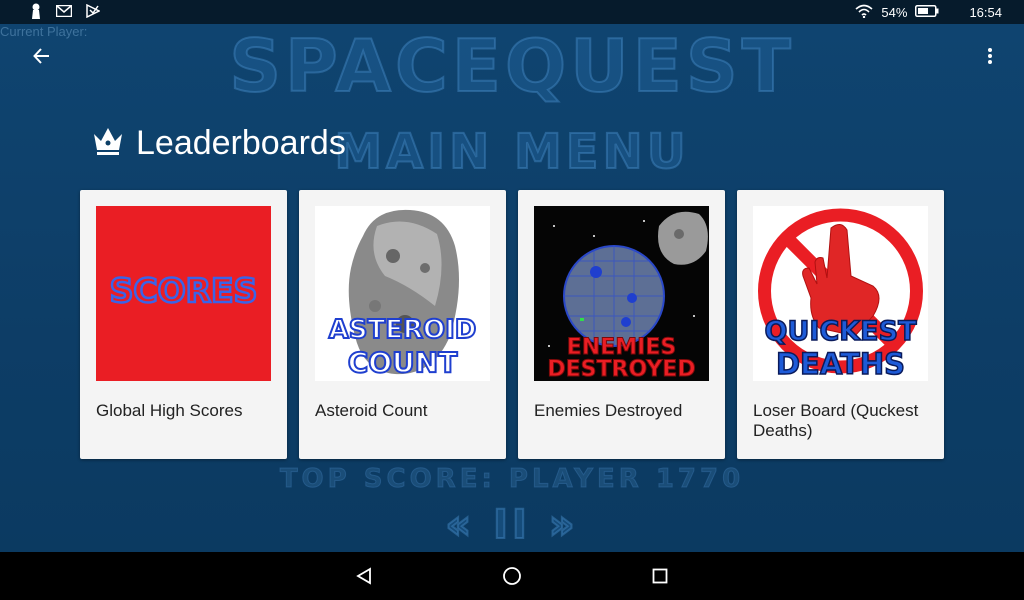 This screenshot has height=600, width=1024. Describe the element at coordinates (660, 576) in the screenshot. I see `nav-recents-icon` at that location.